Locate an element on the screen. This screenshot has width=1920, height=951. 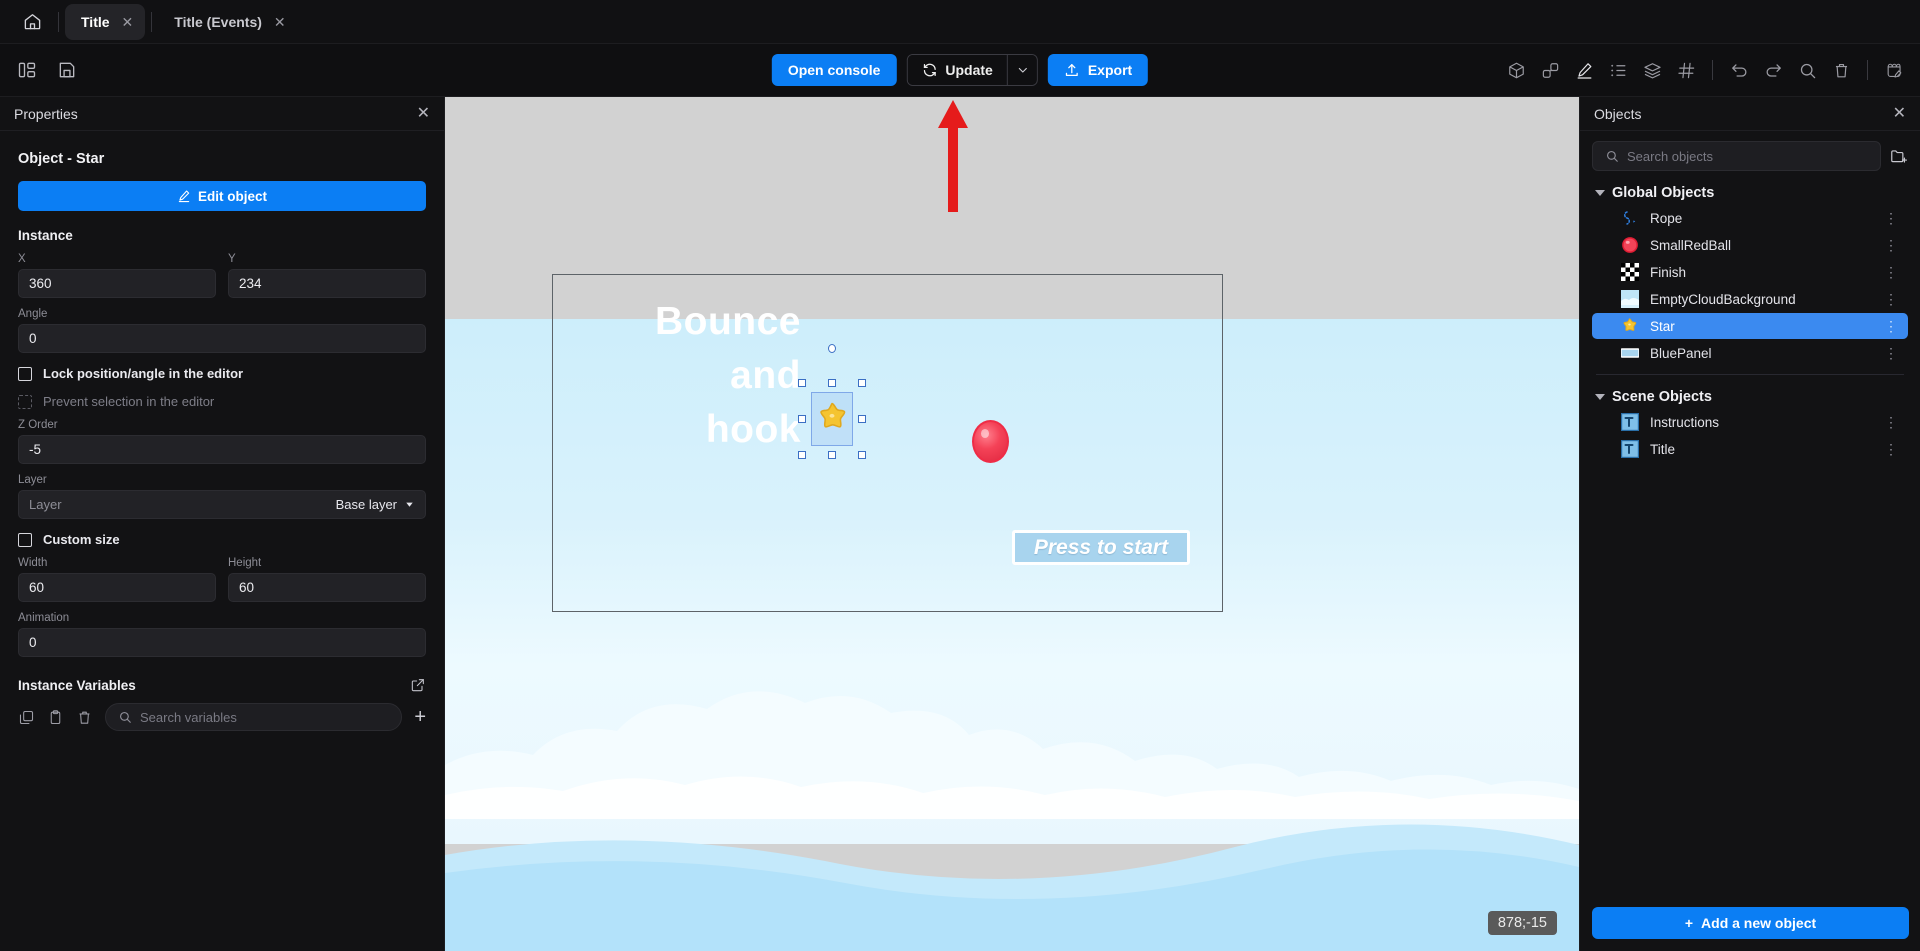
export-button: Export is located at coordinates (1098, 70).